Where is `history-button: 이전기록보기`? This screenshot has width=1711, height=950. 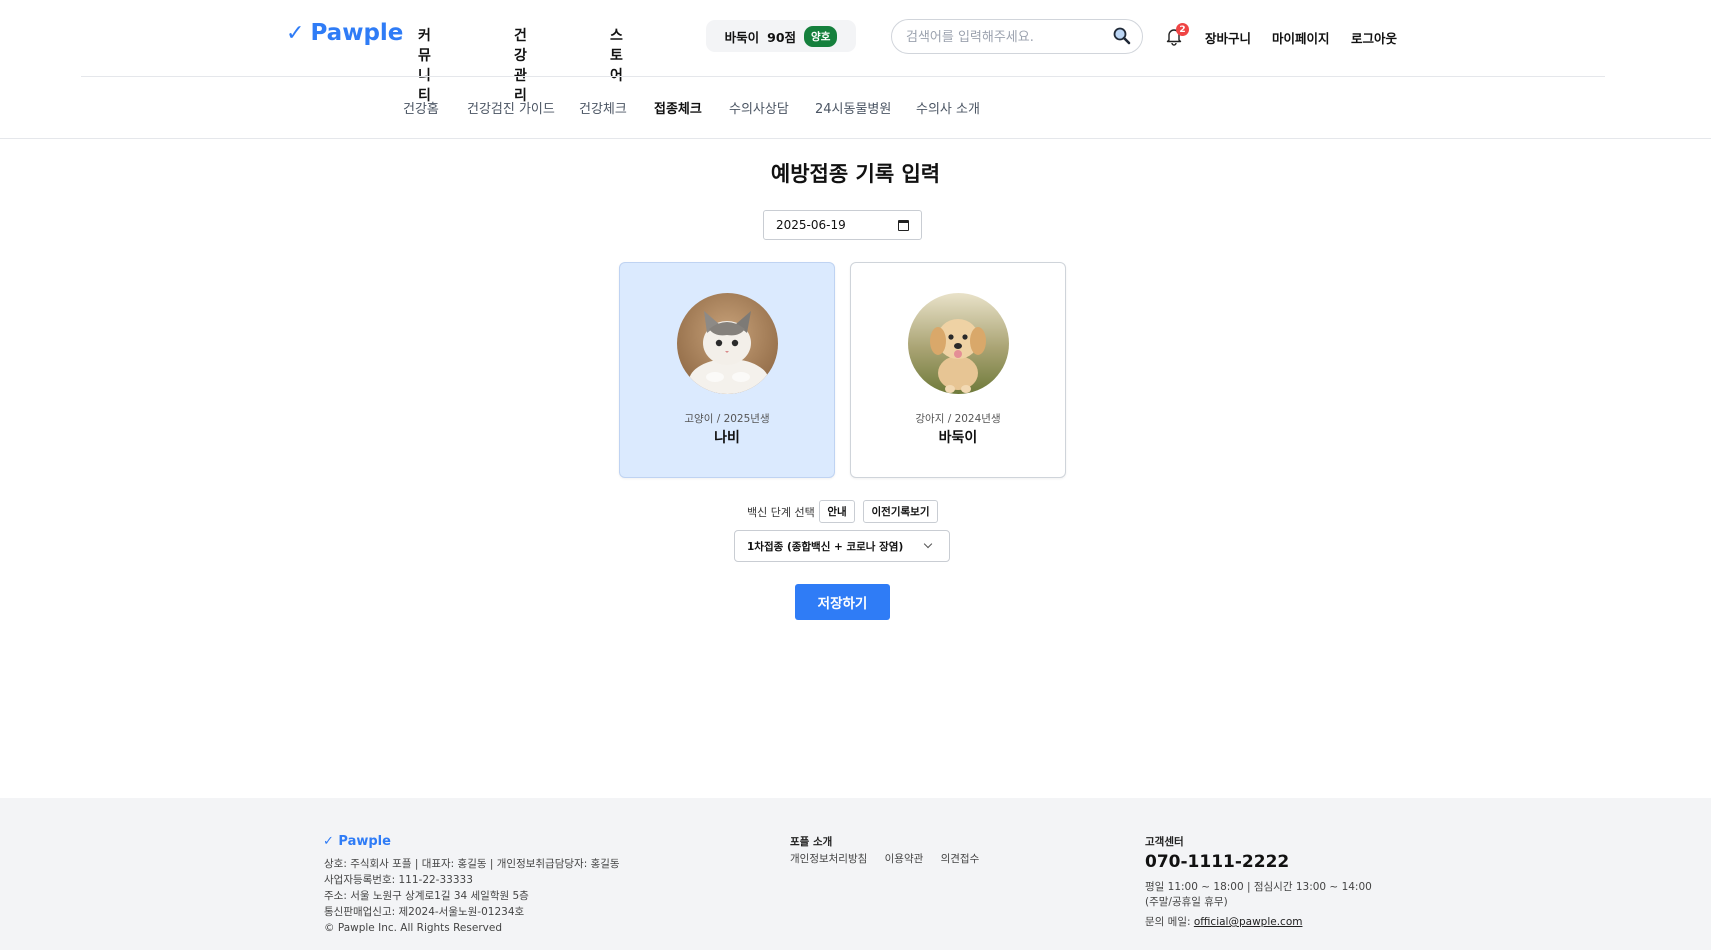
history-button: 이전기록보기 is located at coordinates (900, 511).